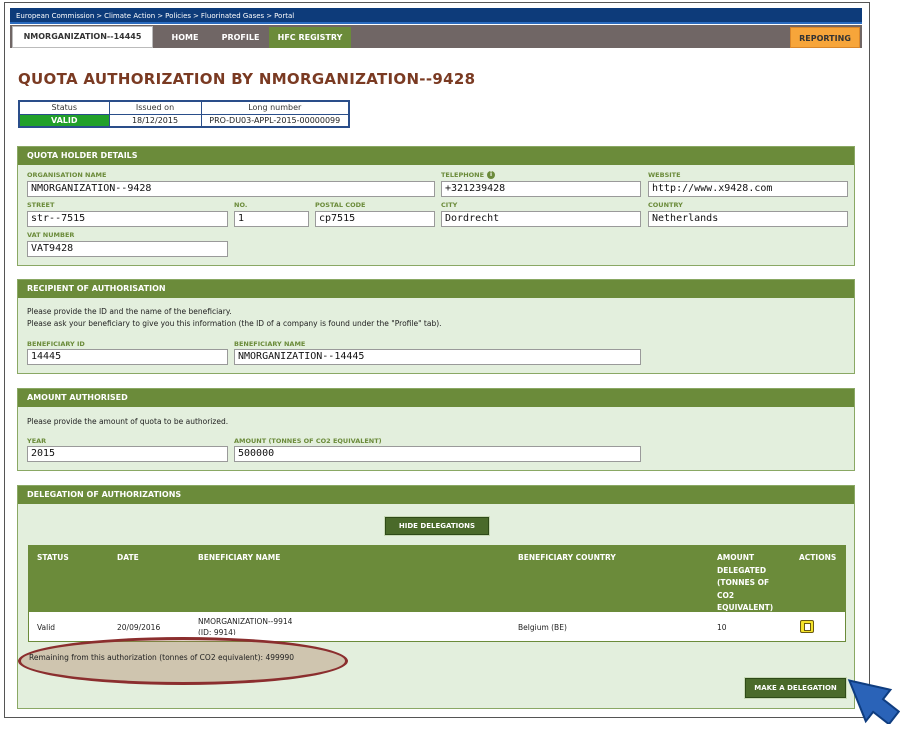 Image resolution: width=900 pixels, height=736 pixels. I want to click on beneficiary-id-label: BENEFICIARY ID, so click(56, 344).